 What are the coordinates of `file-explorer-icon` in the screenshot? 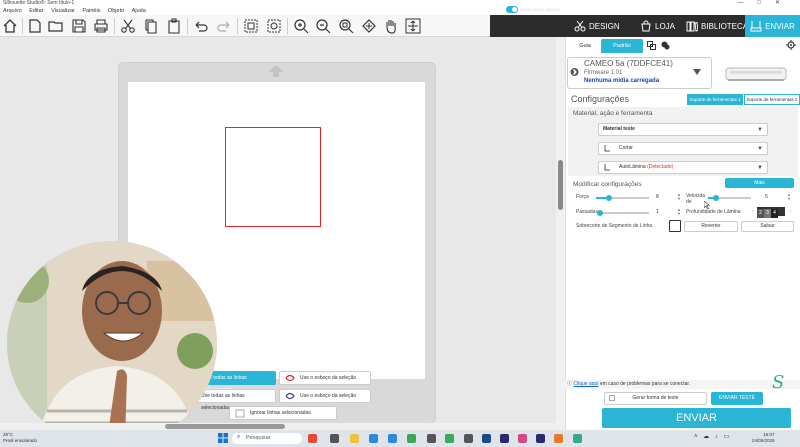 It's located at (354, 438).